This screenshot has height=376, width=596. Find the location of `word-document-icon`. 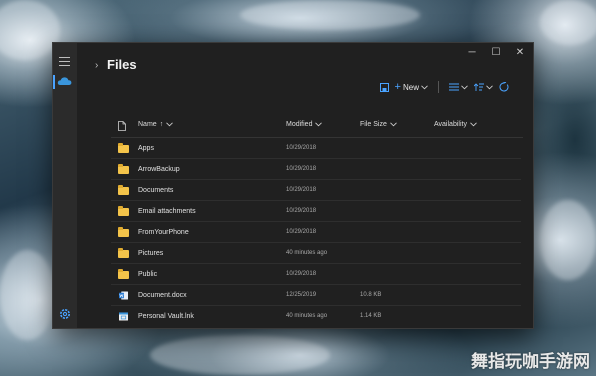

word-document-icon is located at coordinates (123, 295).